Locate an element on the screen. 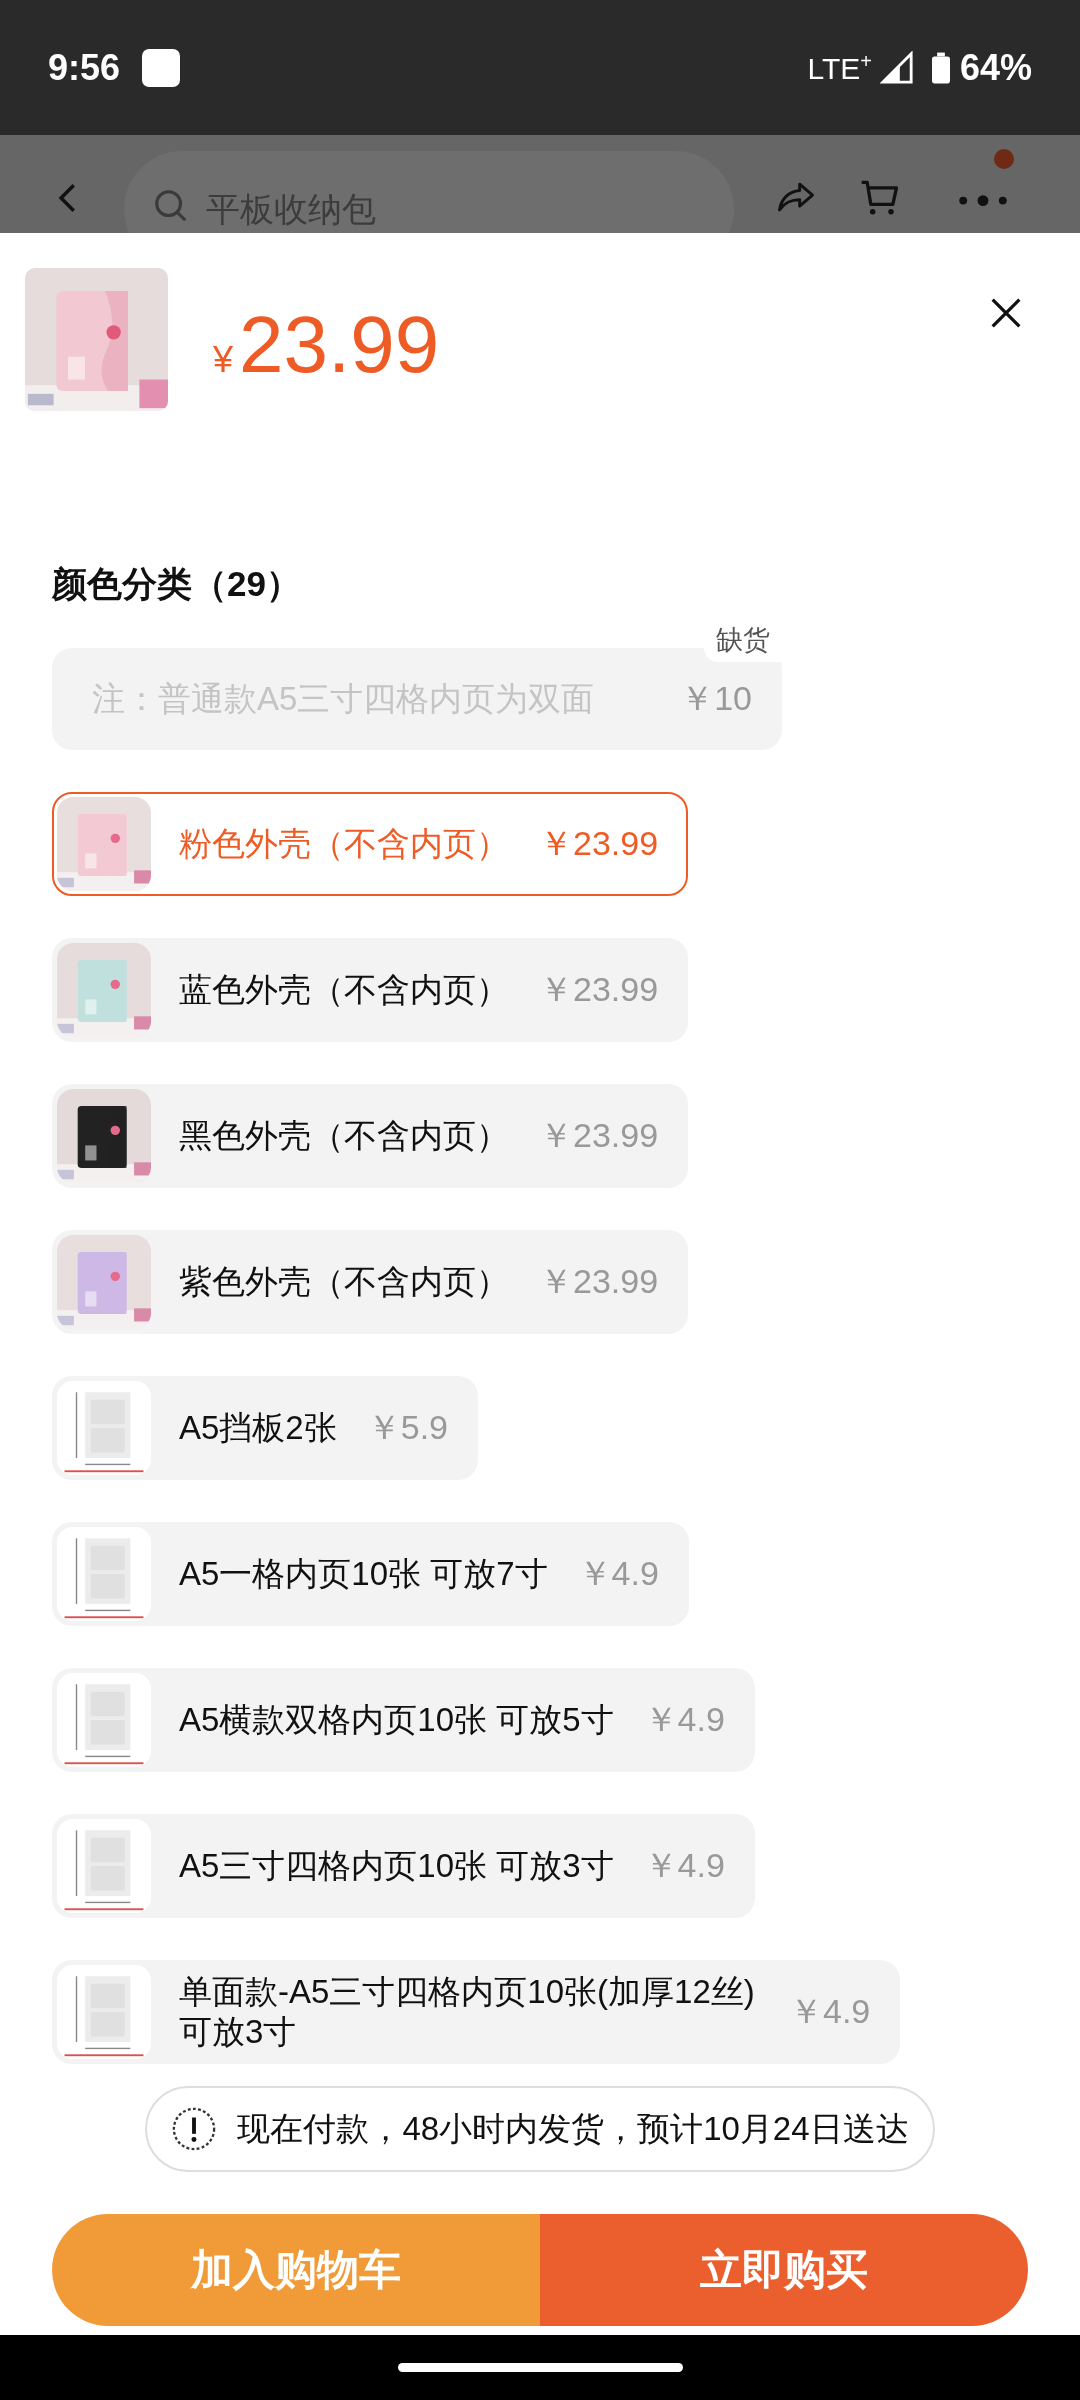 The width and height of the screenshot is (1080, 2400). price: ¥23.99 is located at coordinates (326, 344).